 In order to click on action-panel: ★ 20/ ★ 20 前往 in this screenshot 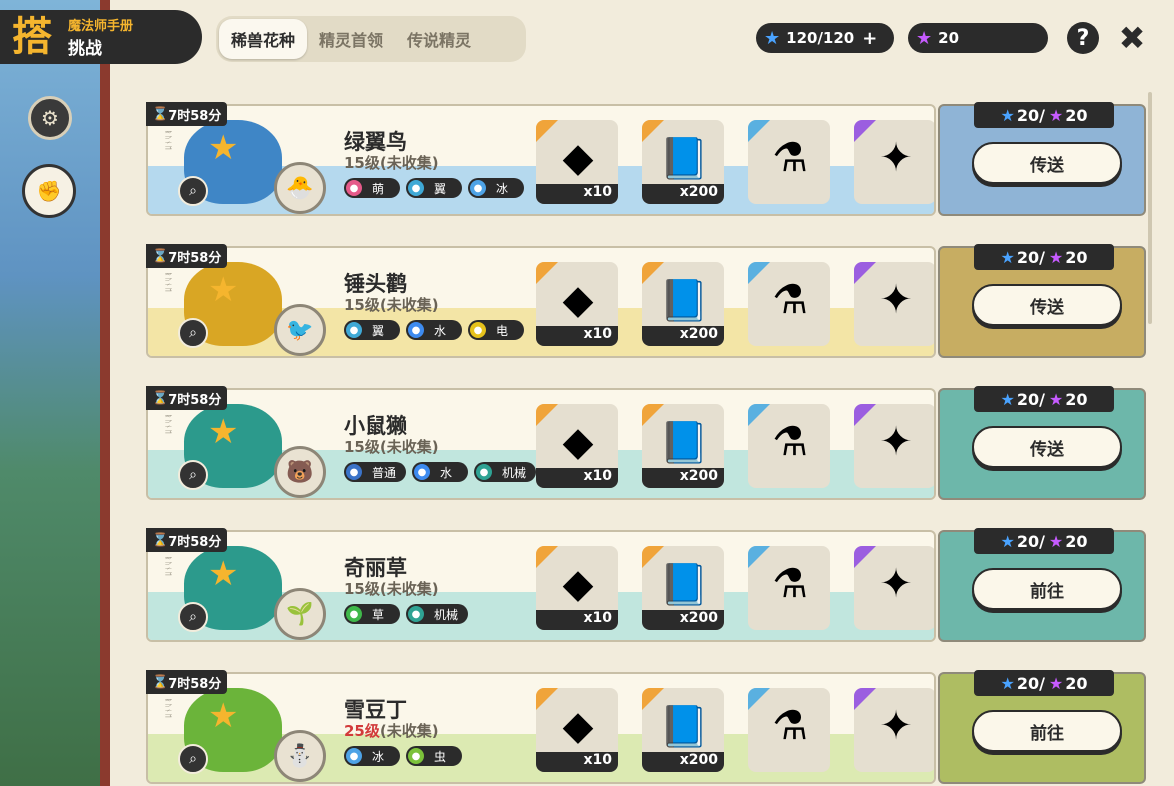, I will do `click(1042, 727)`.